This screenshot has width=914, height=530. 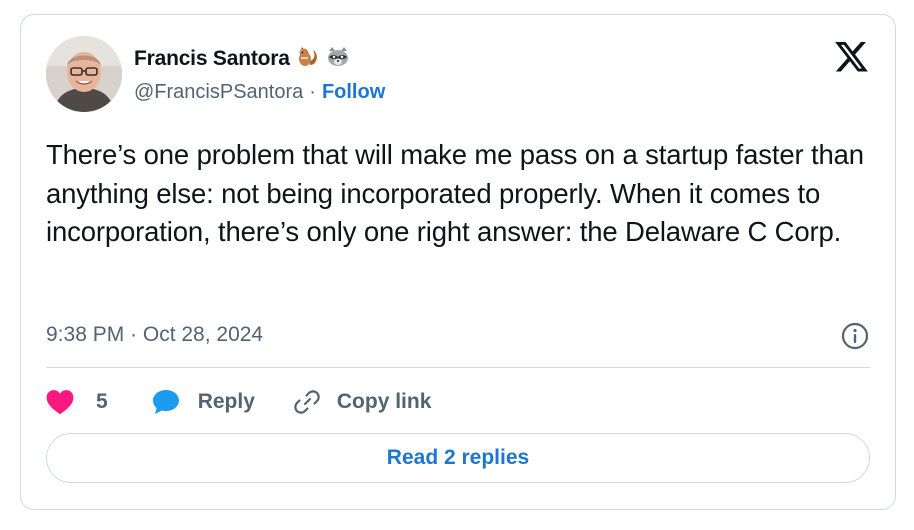 I want to click on name-row: Francis Santora, so click(x=259, y=59).